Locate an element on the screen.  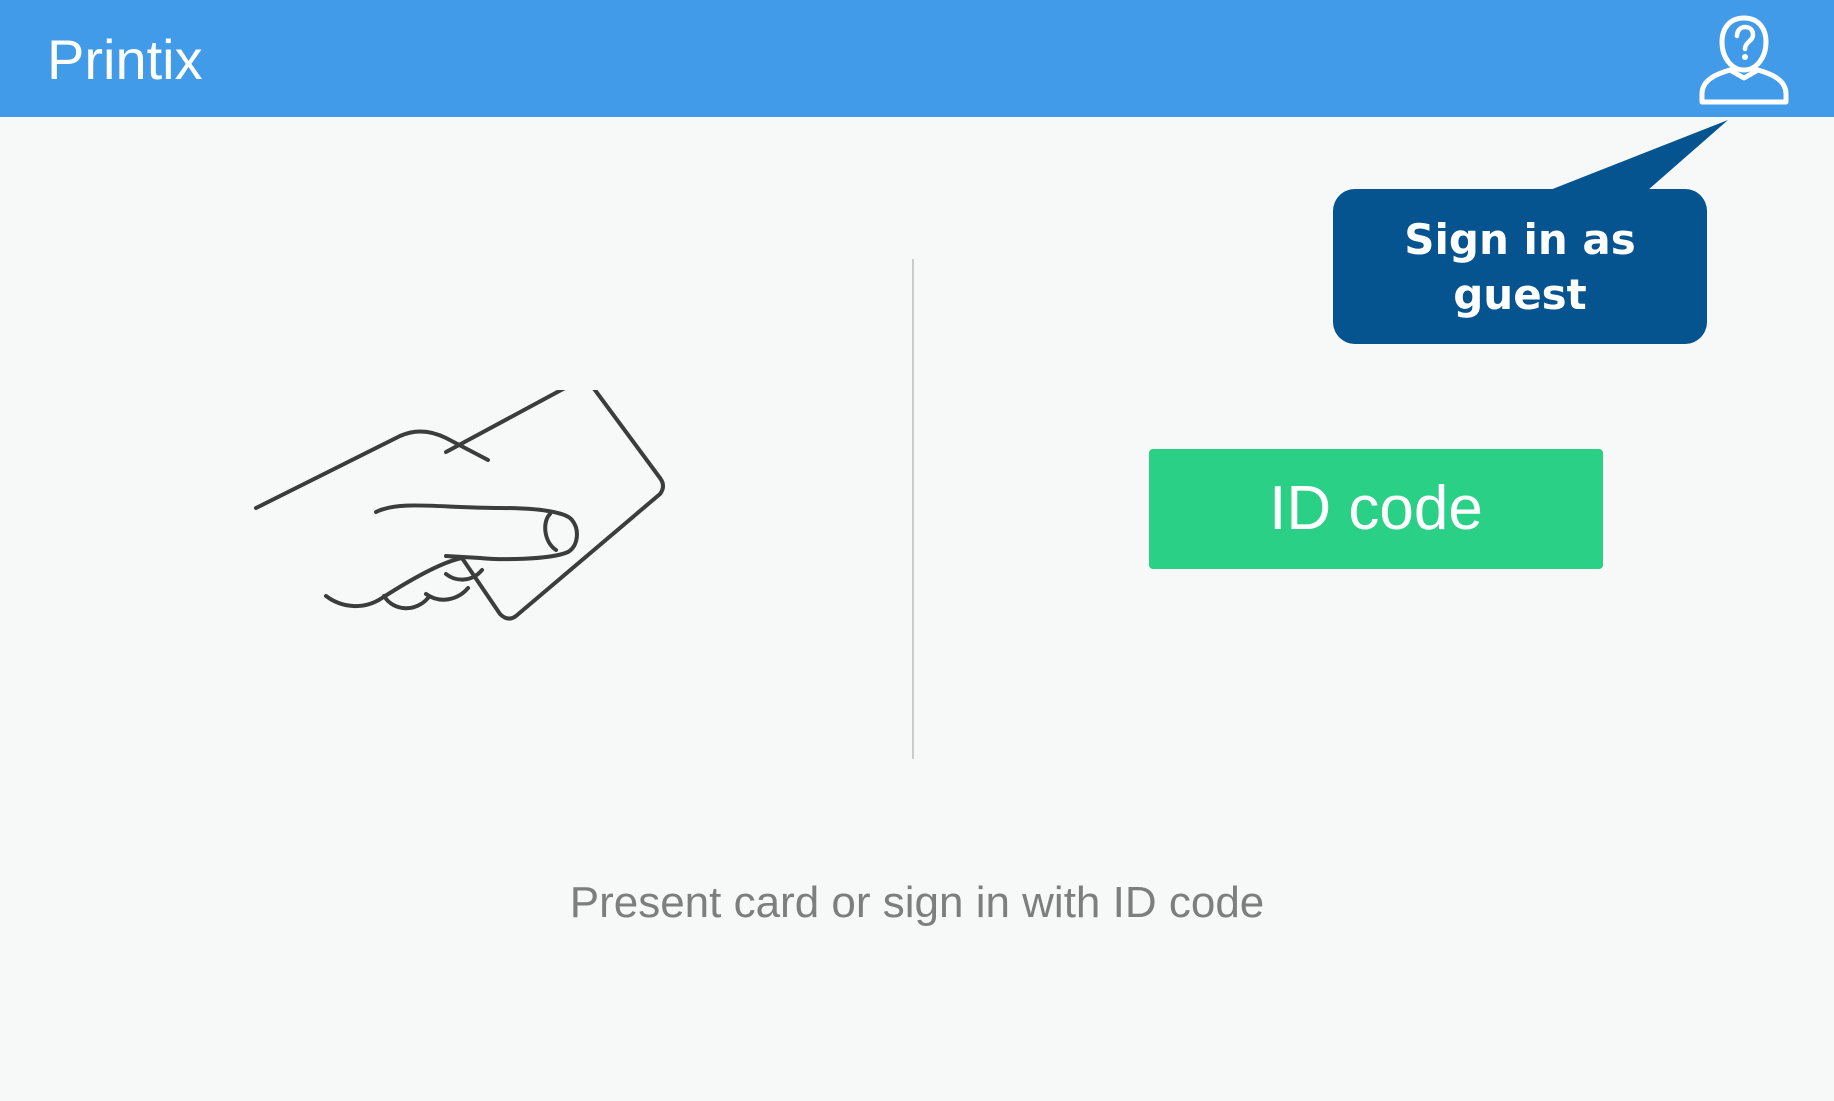
id-code-button: ID code is located at coordinates (1376, 509).